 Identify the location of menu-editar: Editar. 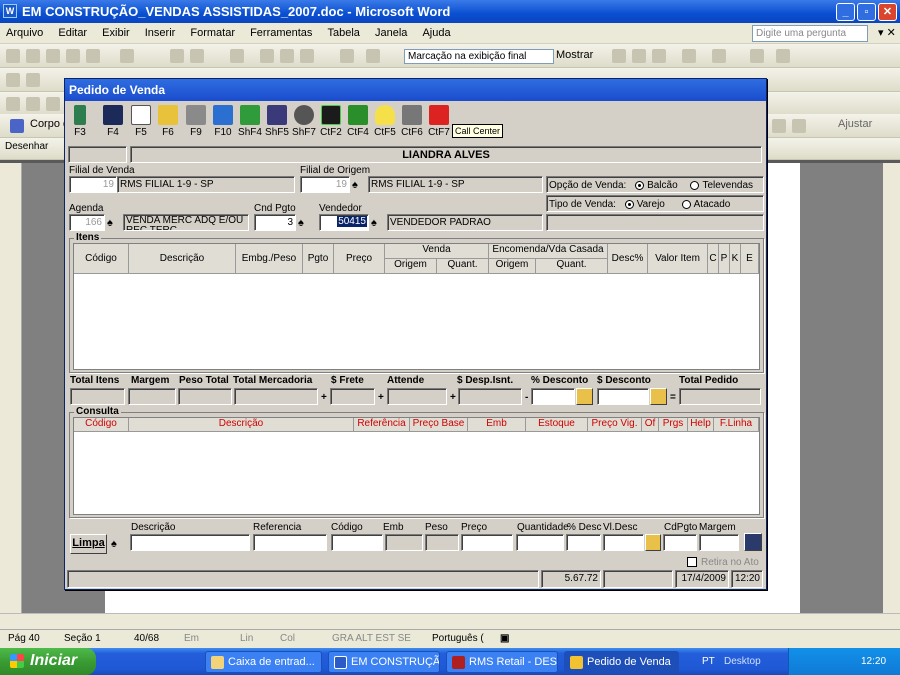
(72, 31).